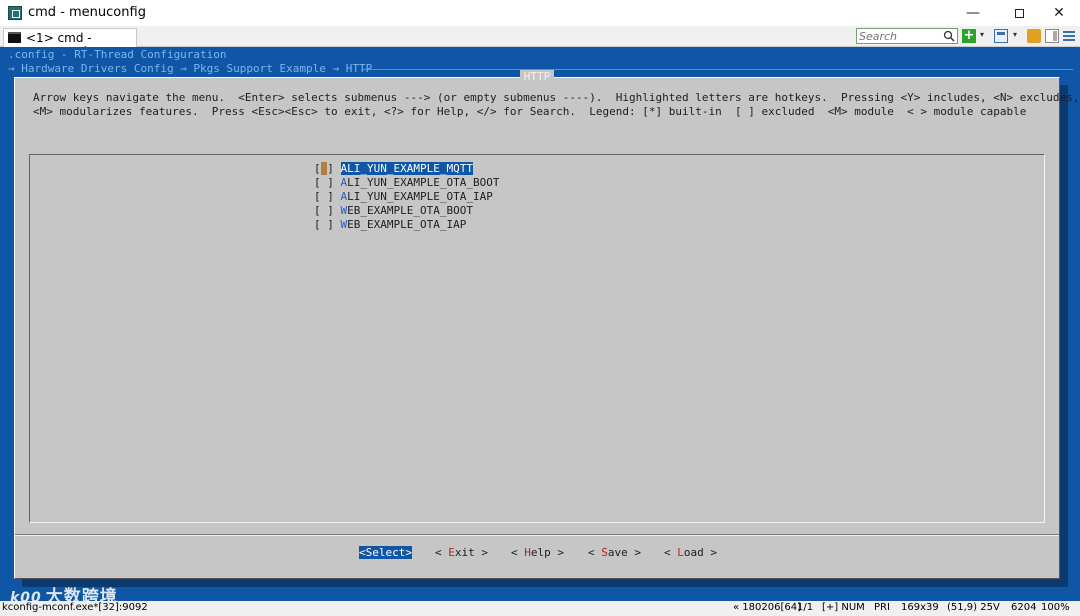 This screenshot has width=1080, height=616. What do you see at coordinates (920, 607) in the screenshot?
I see `status-size: 169x39` at bounding box center [920, 607].